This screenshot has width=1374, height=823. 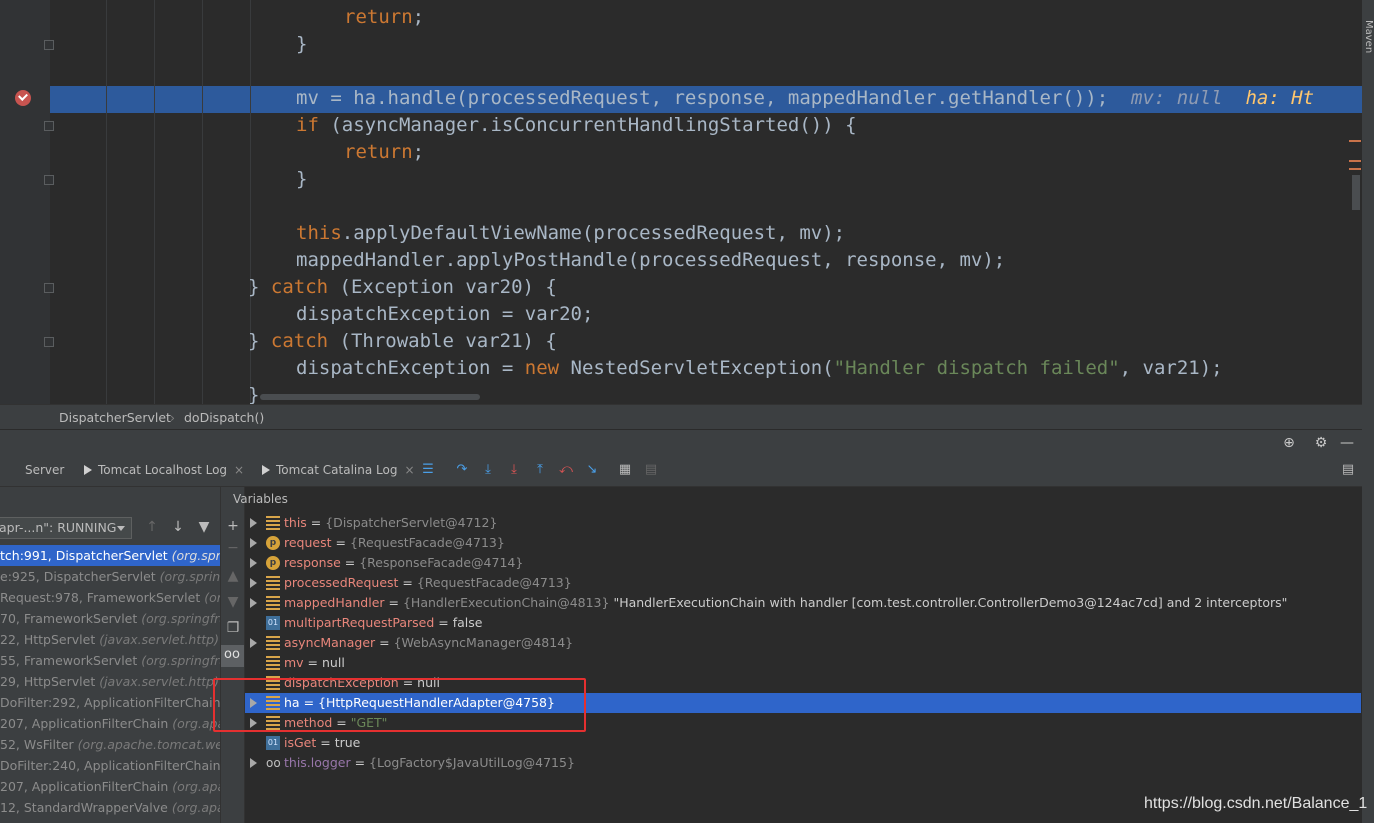 I want to click on editor-horizontal-scrollbar, so click(x=370, y=397).